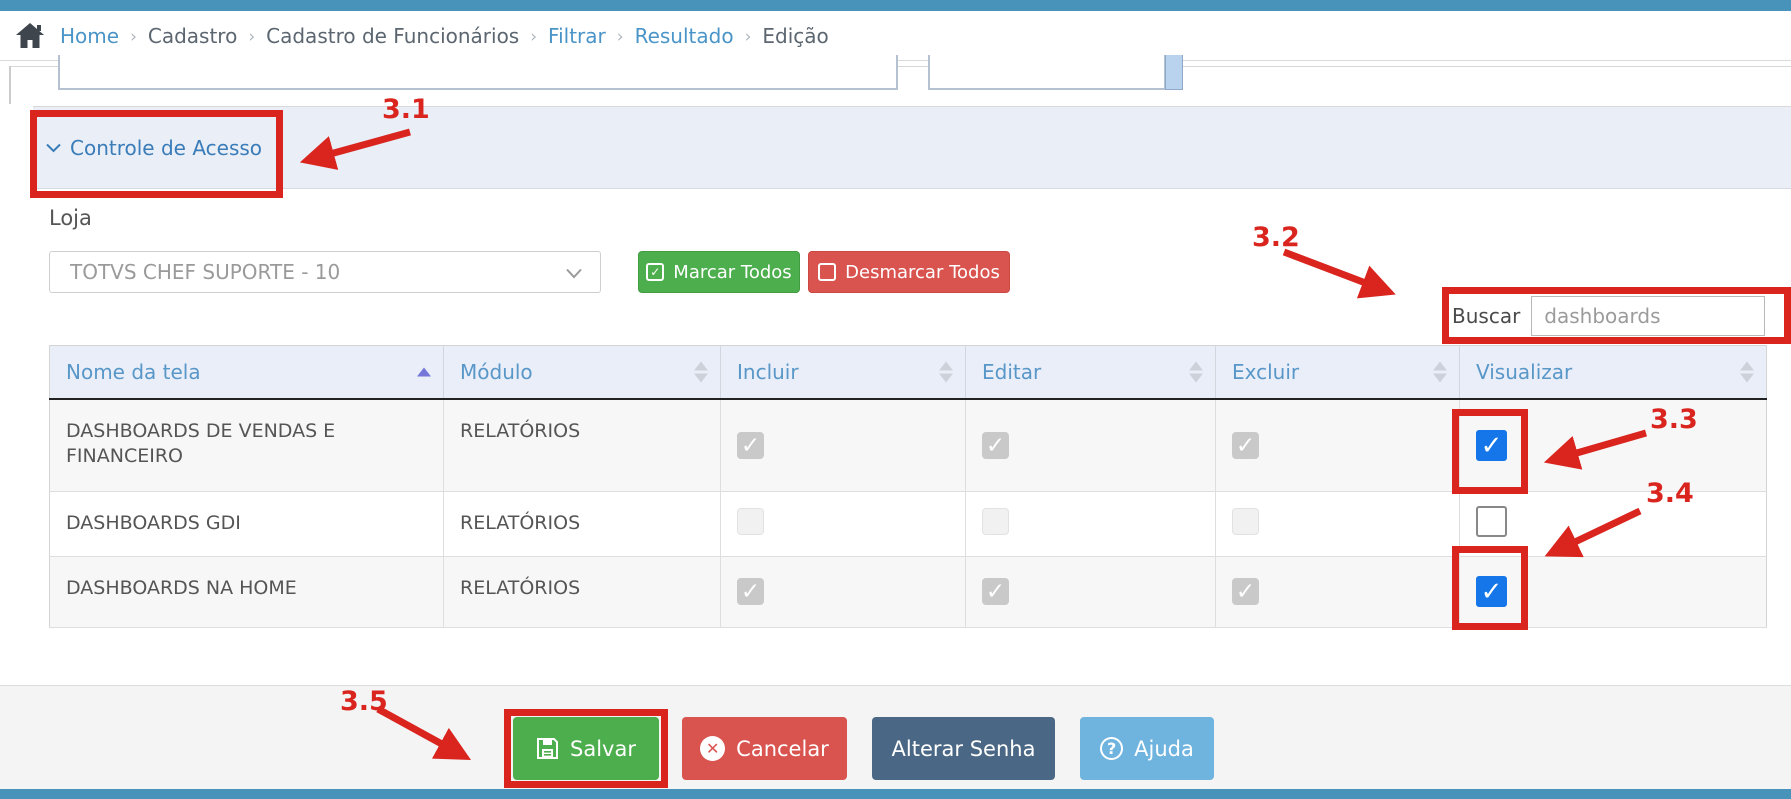 This screenshot has height=799, width=1791. What do you see at coordinates (577, 36) in the screenshot?
I see `breadcrumb-item-filtrar: Filtrar` at bounding box center [577, 36].